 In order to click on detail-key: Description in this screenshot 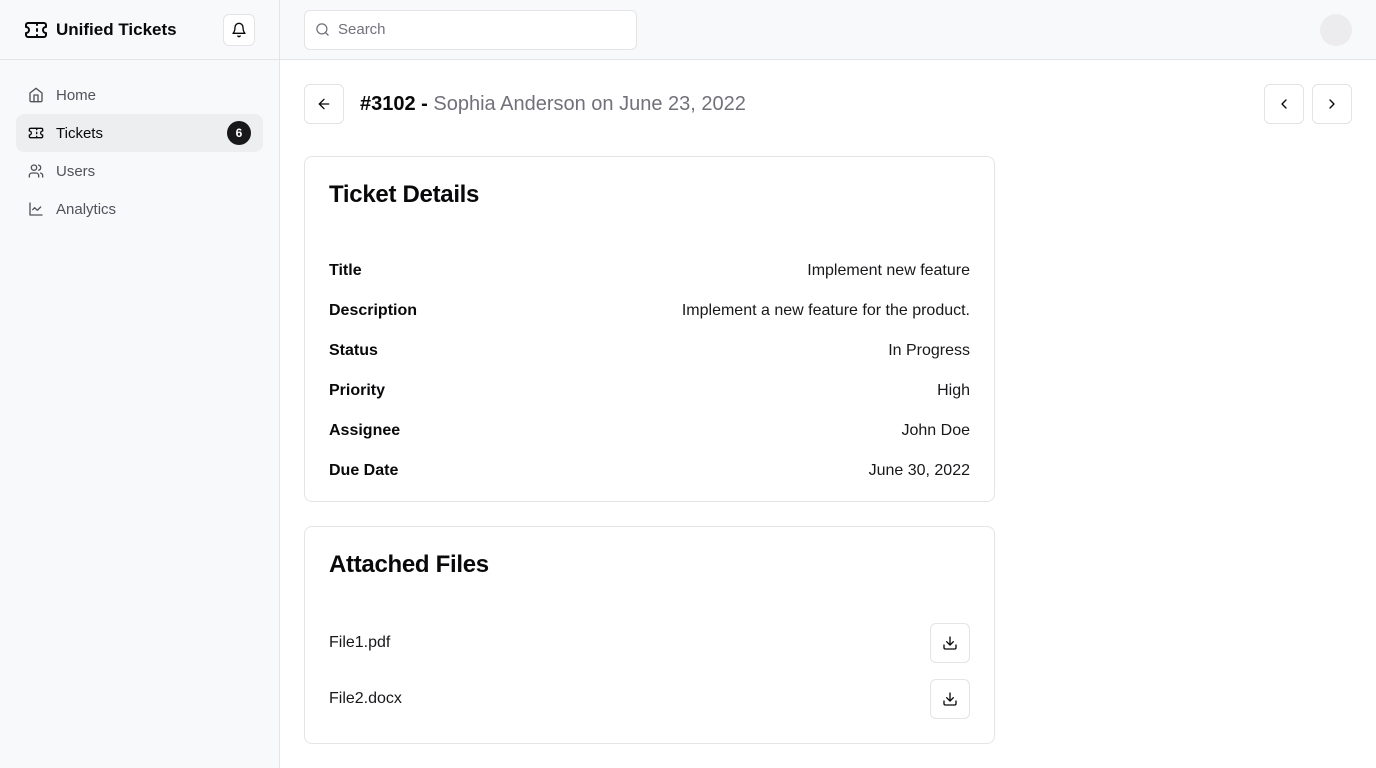, I will do `click(373, 310)`.